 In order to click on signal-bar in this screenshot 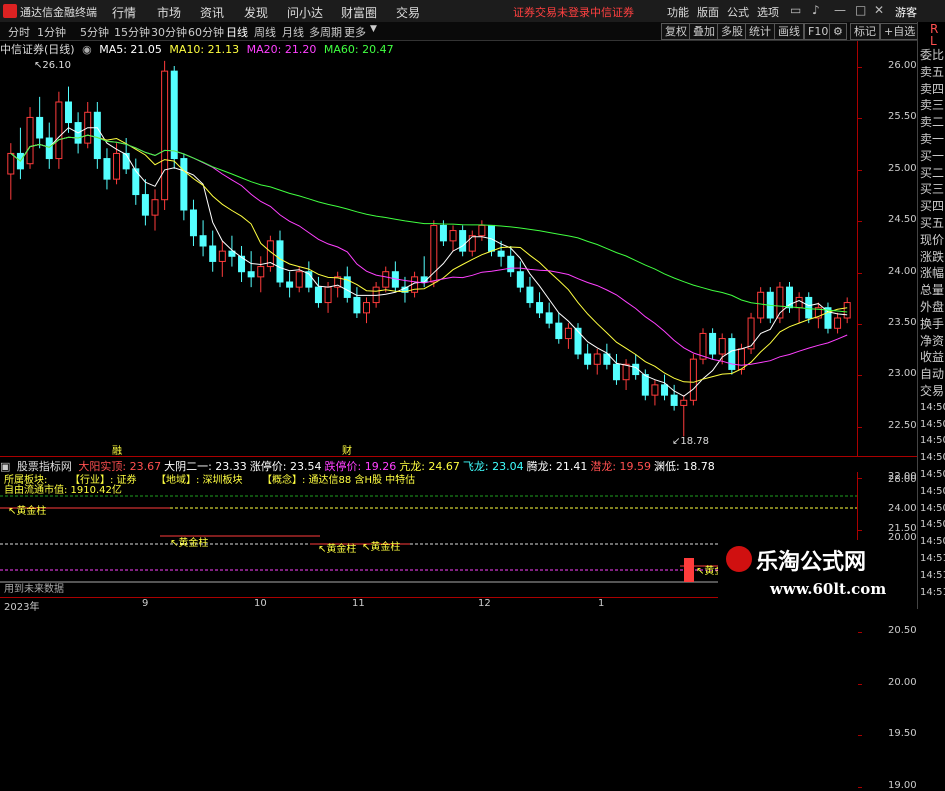, I will do `click(689, 570)`.